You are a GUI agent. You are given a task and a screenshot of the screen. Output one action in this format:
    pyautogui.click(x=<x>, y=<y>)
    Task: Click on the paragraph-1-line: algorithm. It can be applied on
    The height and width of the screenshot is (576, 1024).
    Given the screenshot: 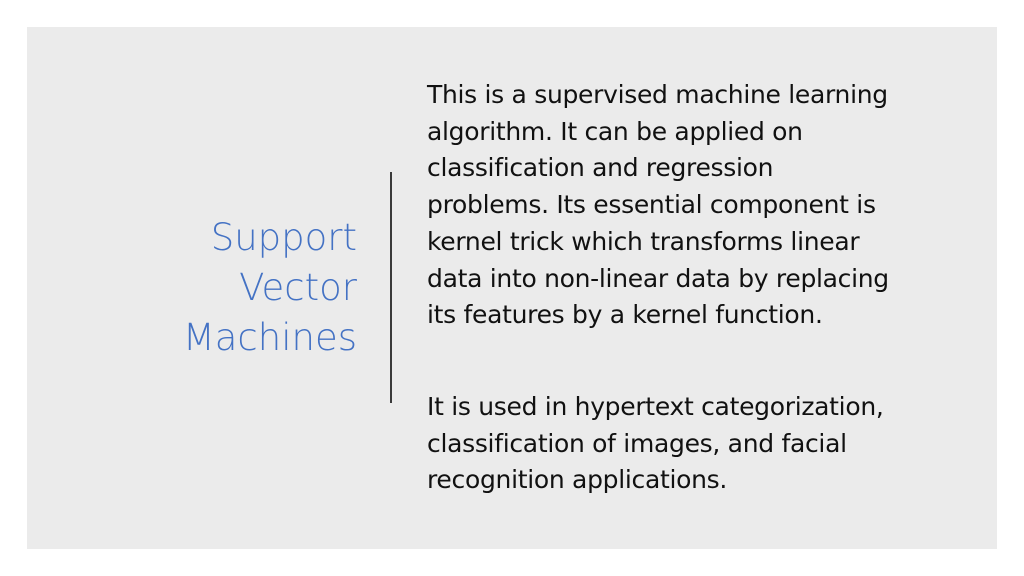 What is the action you would take?
    pyautogui.click(x=615, y=131)
    